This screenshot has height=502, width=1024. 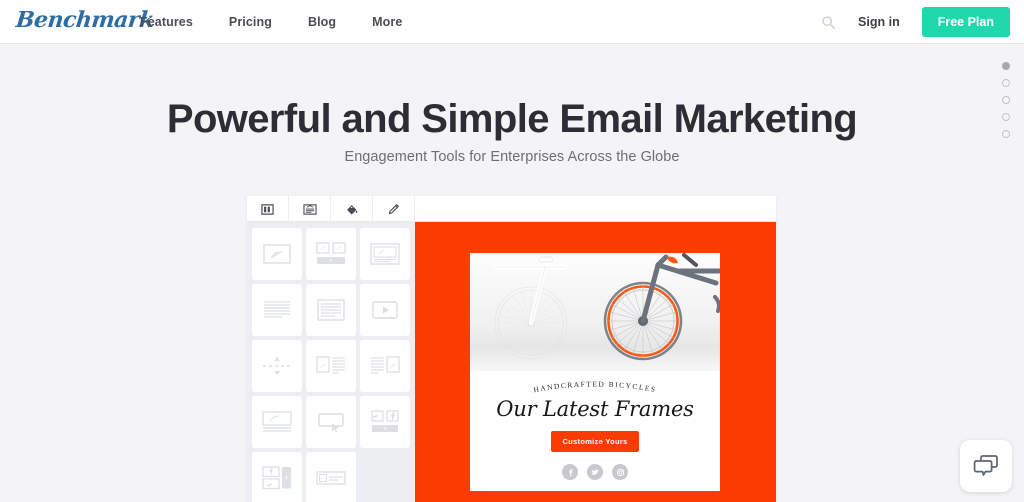 I want to click on two-images-button-icon: +, so click(x=331, y=254).